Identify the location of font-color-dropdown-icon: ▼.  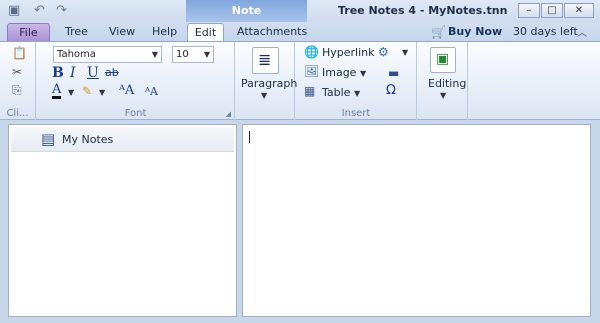
(71, 92).